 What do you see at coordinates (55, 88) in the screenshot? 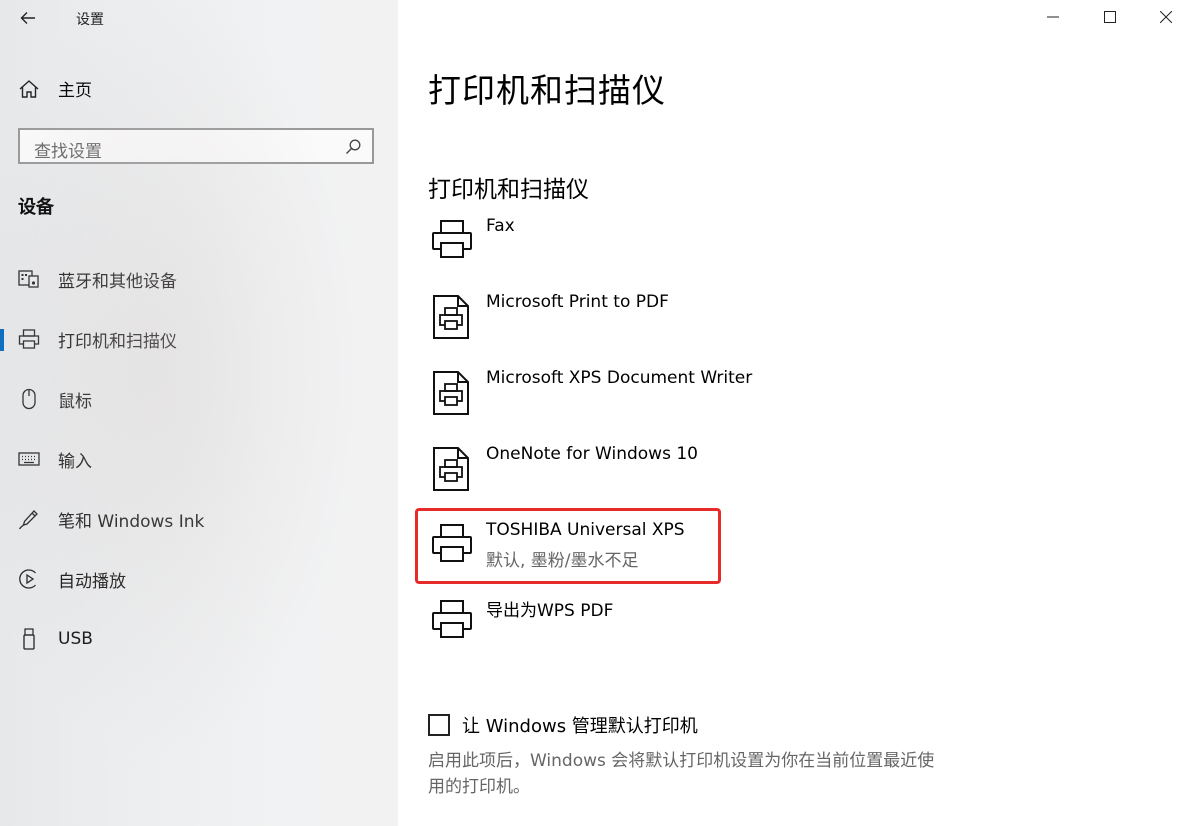
I see `home-nav-item: 主页` at bounding box center [55, 88].